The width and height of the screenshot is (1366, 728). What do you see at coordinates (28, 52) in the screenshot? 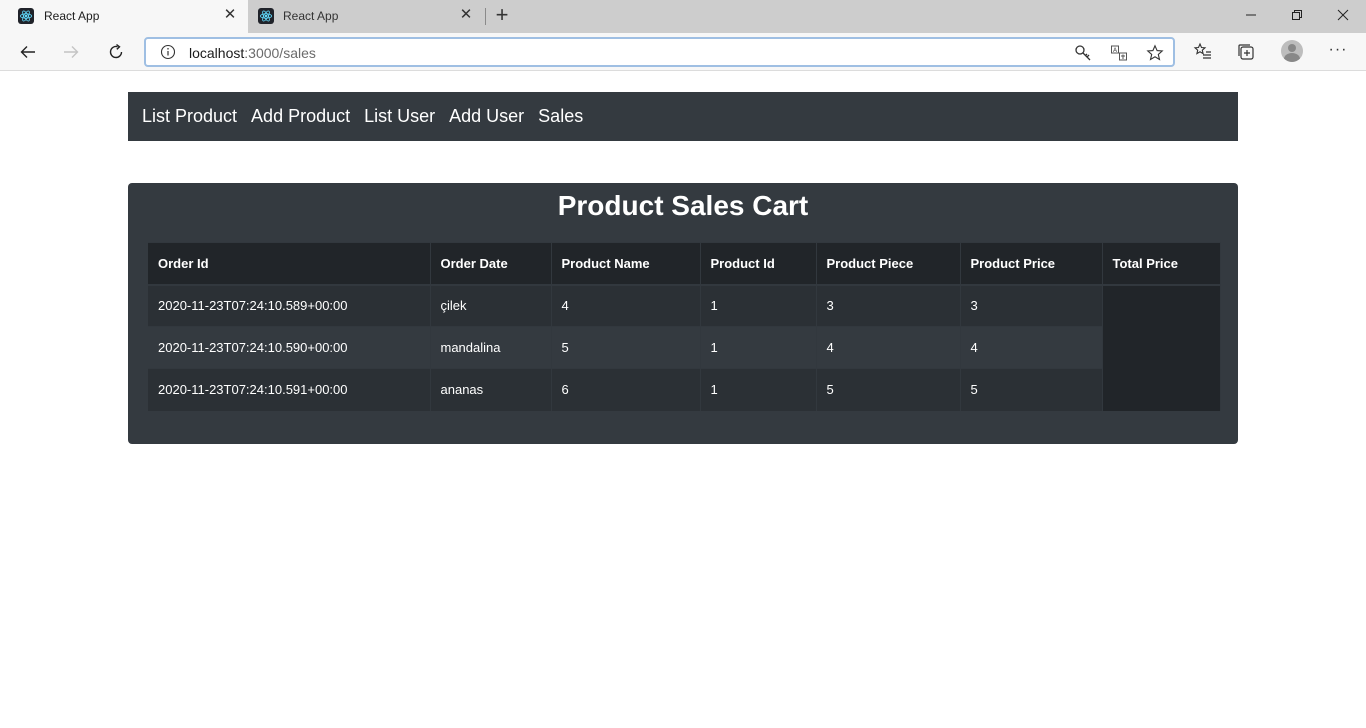
I see `back-arrow-icon` at bounding box center [28, 52].